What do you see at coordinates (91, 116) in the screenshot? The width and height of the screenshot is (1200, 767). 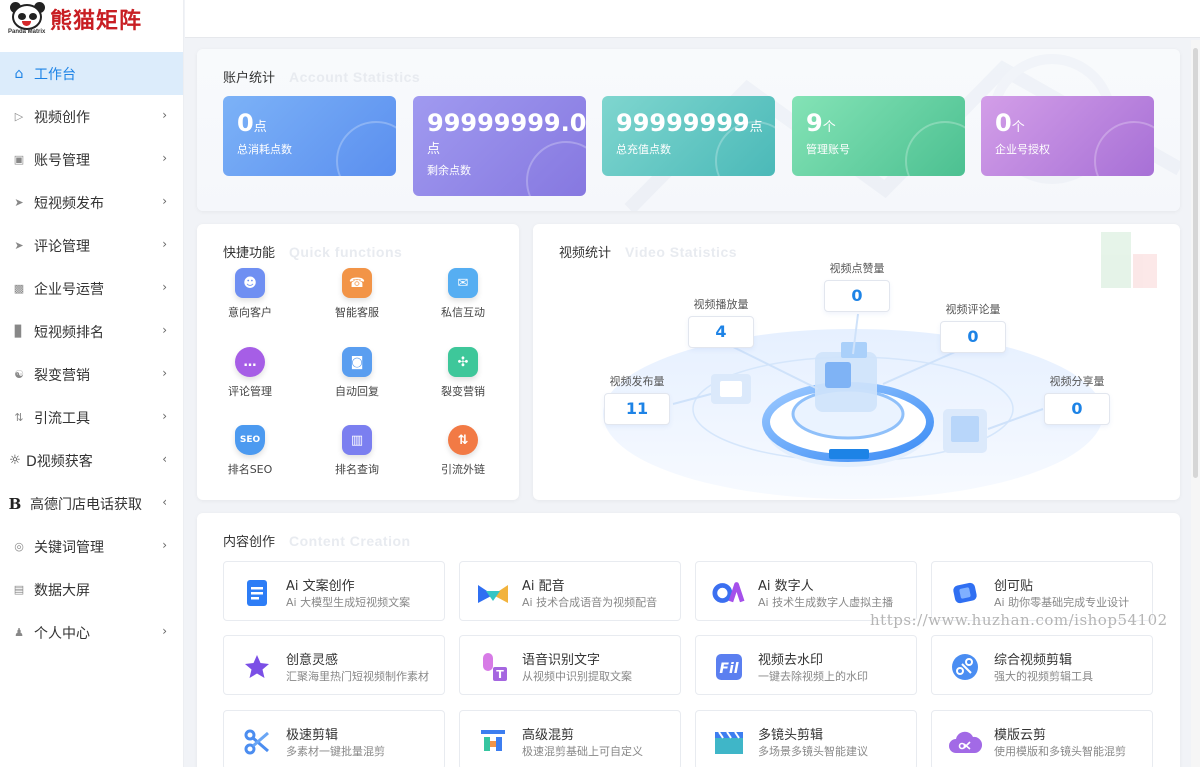 I see `sidebar-item-video-creation: ▷ 视频创作 ›` at bounding box center [91, 116].